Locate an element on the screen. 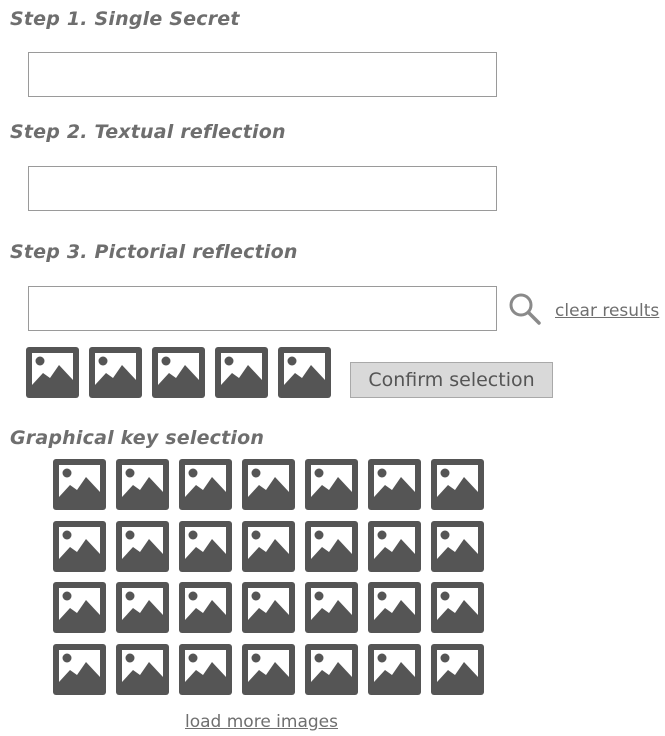 The width and height of the screenshot is (665, 736). textual-reflection-input is located at coordinates (262, 188).